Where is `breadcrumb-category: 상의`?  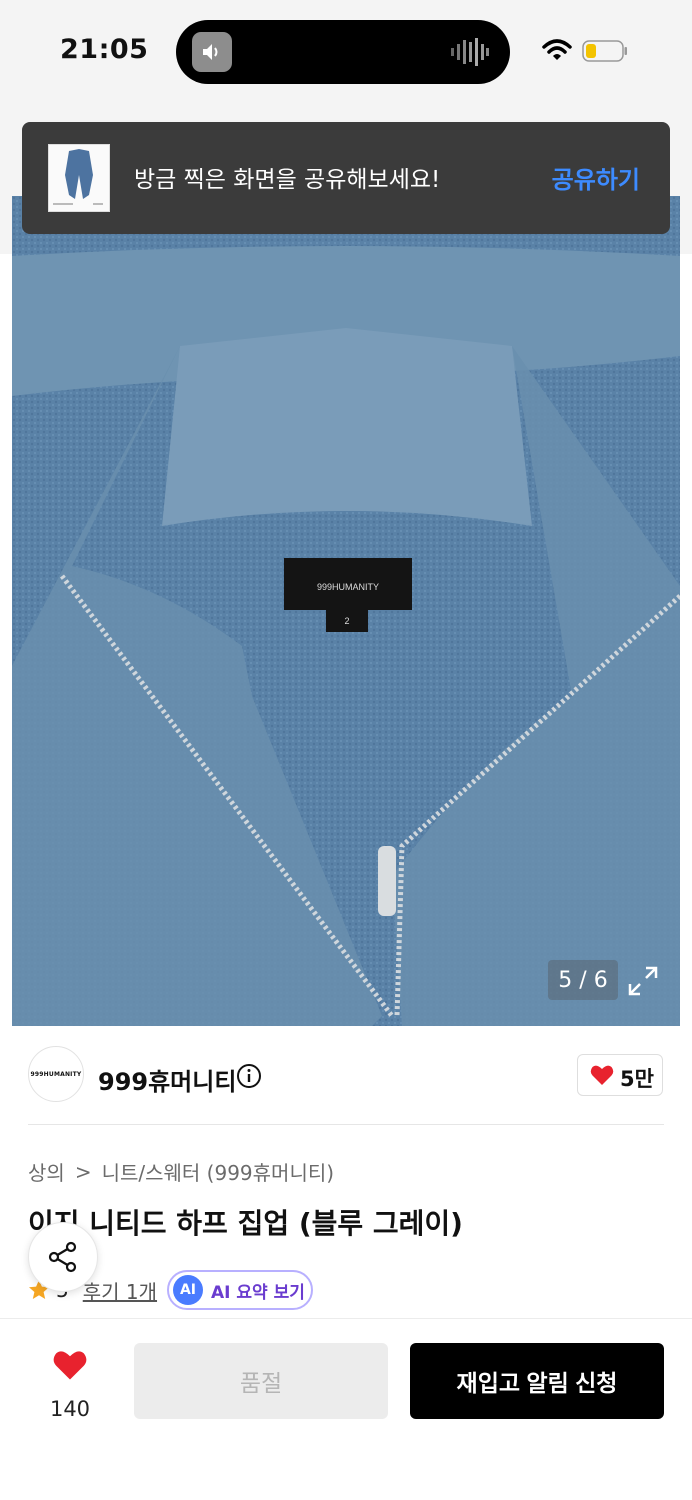
breadcrumb-category: 상의 is located at coordinates (46, 1171).